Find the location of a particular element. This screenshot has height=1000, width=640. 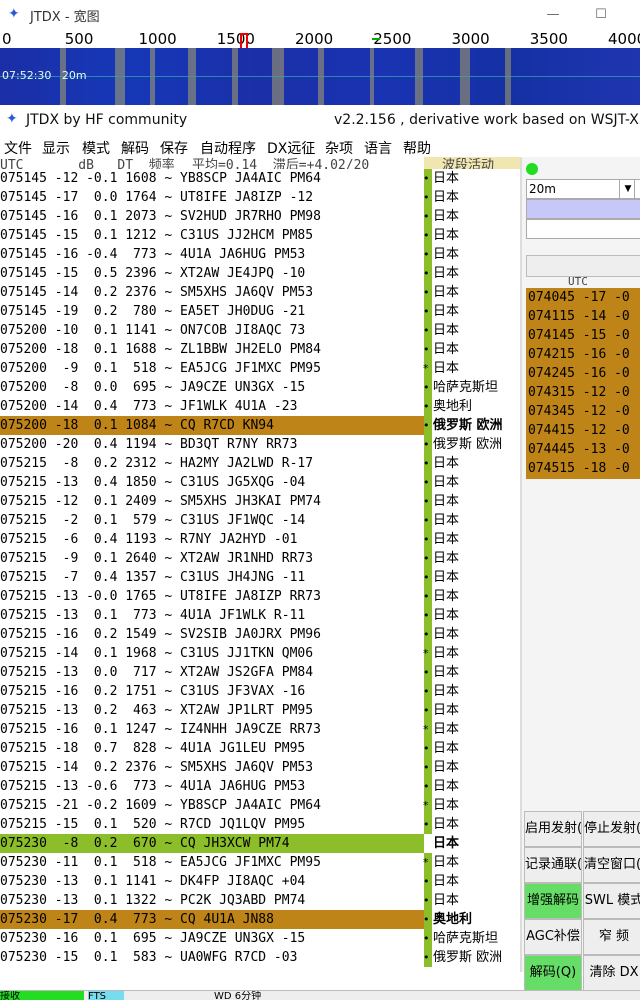

rx-log-row: 074515 -18 -0 is located at coordinates (583, 468).